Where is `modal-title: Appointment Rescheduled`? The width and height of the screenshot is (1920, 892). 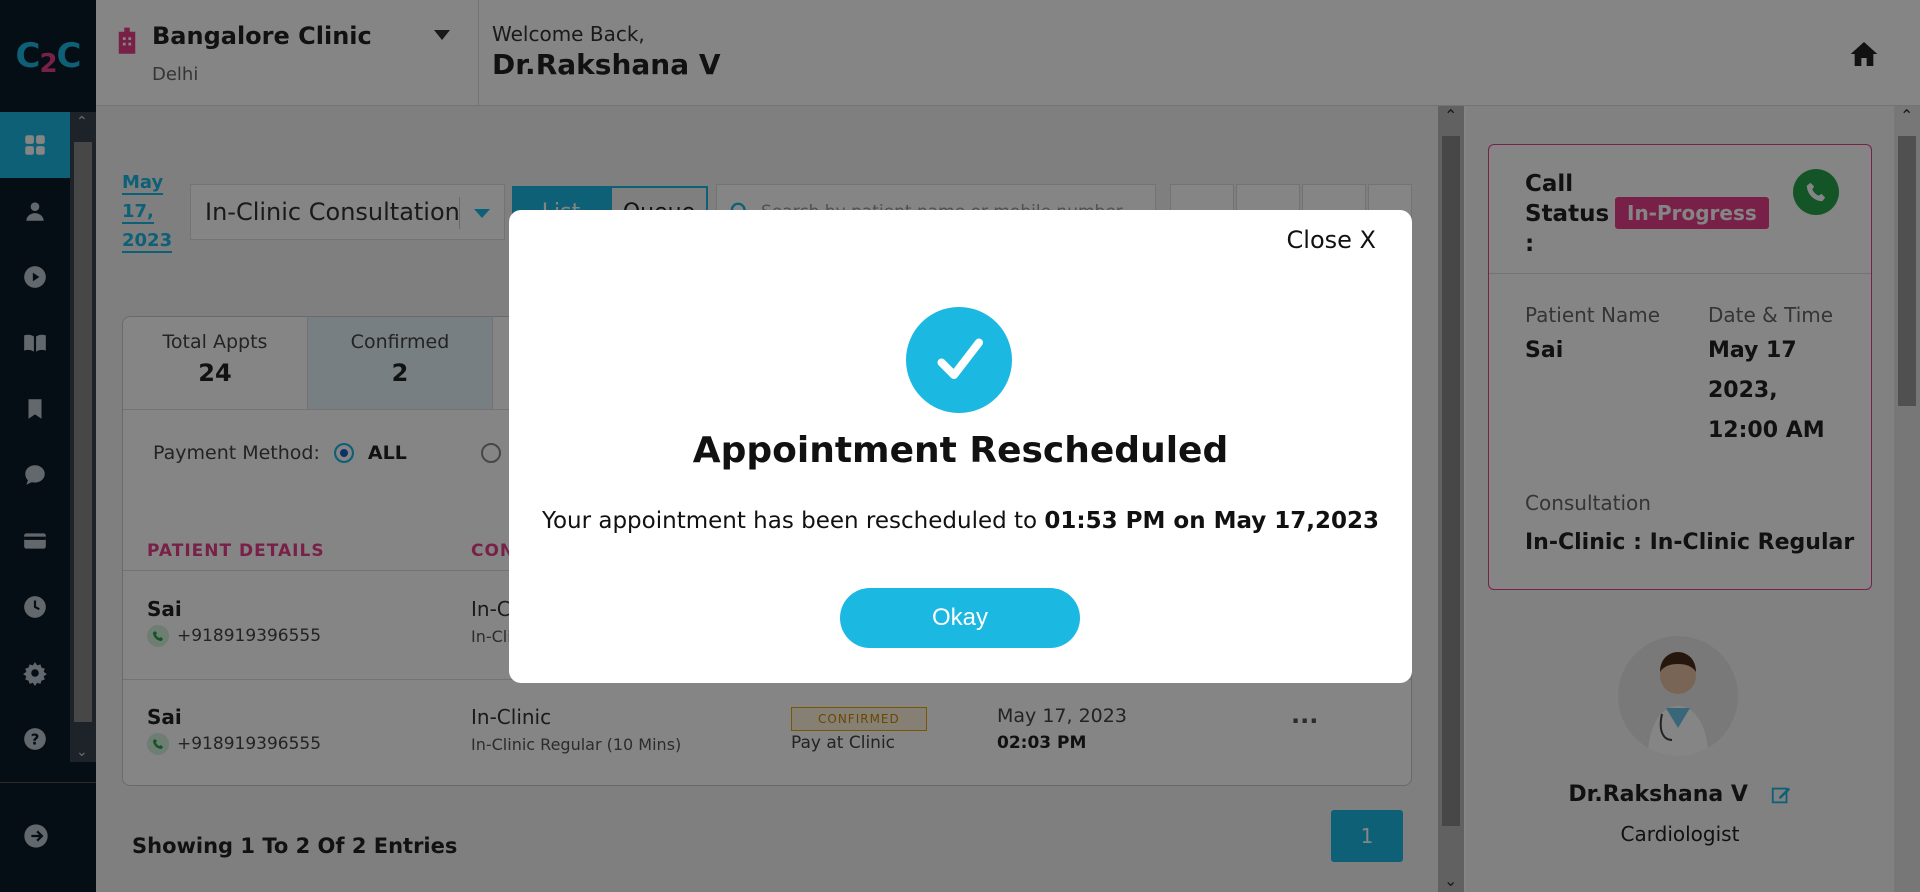 modal-title: Appointment Rescheduled is located at coordinates (960, 450).